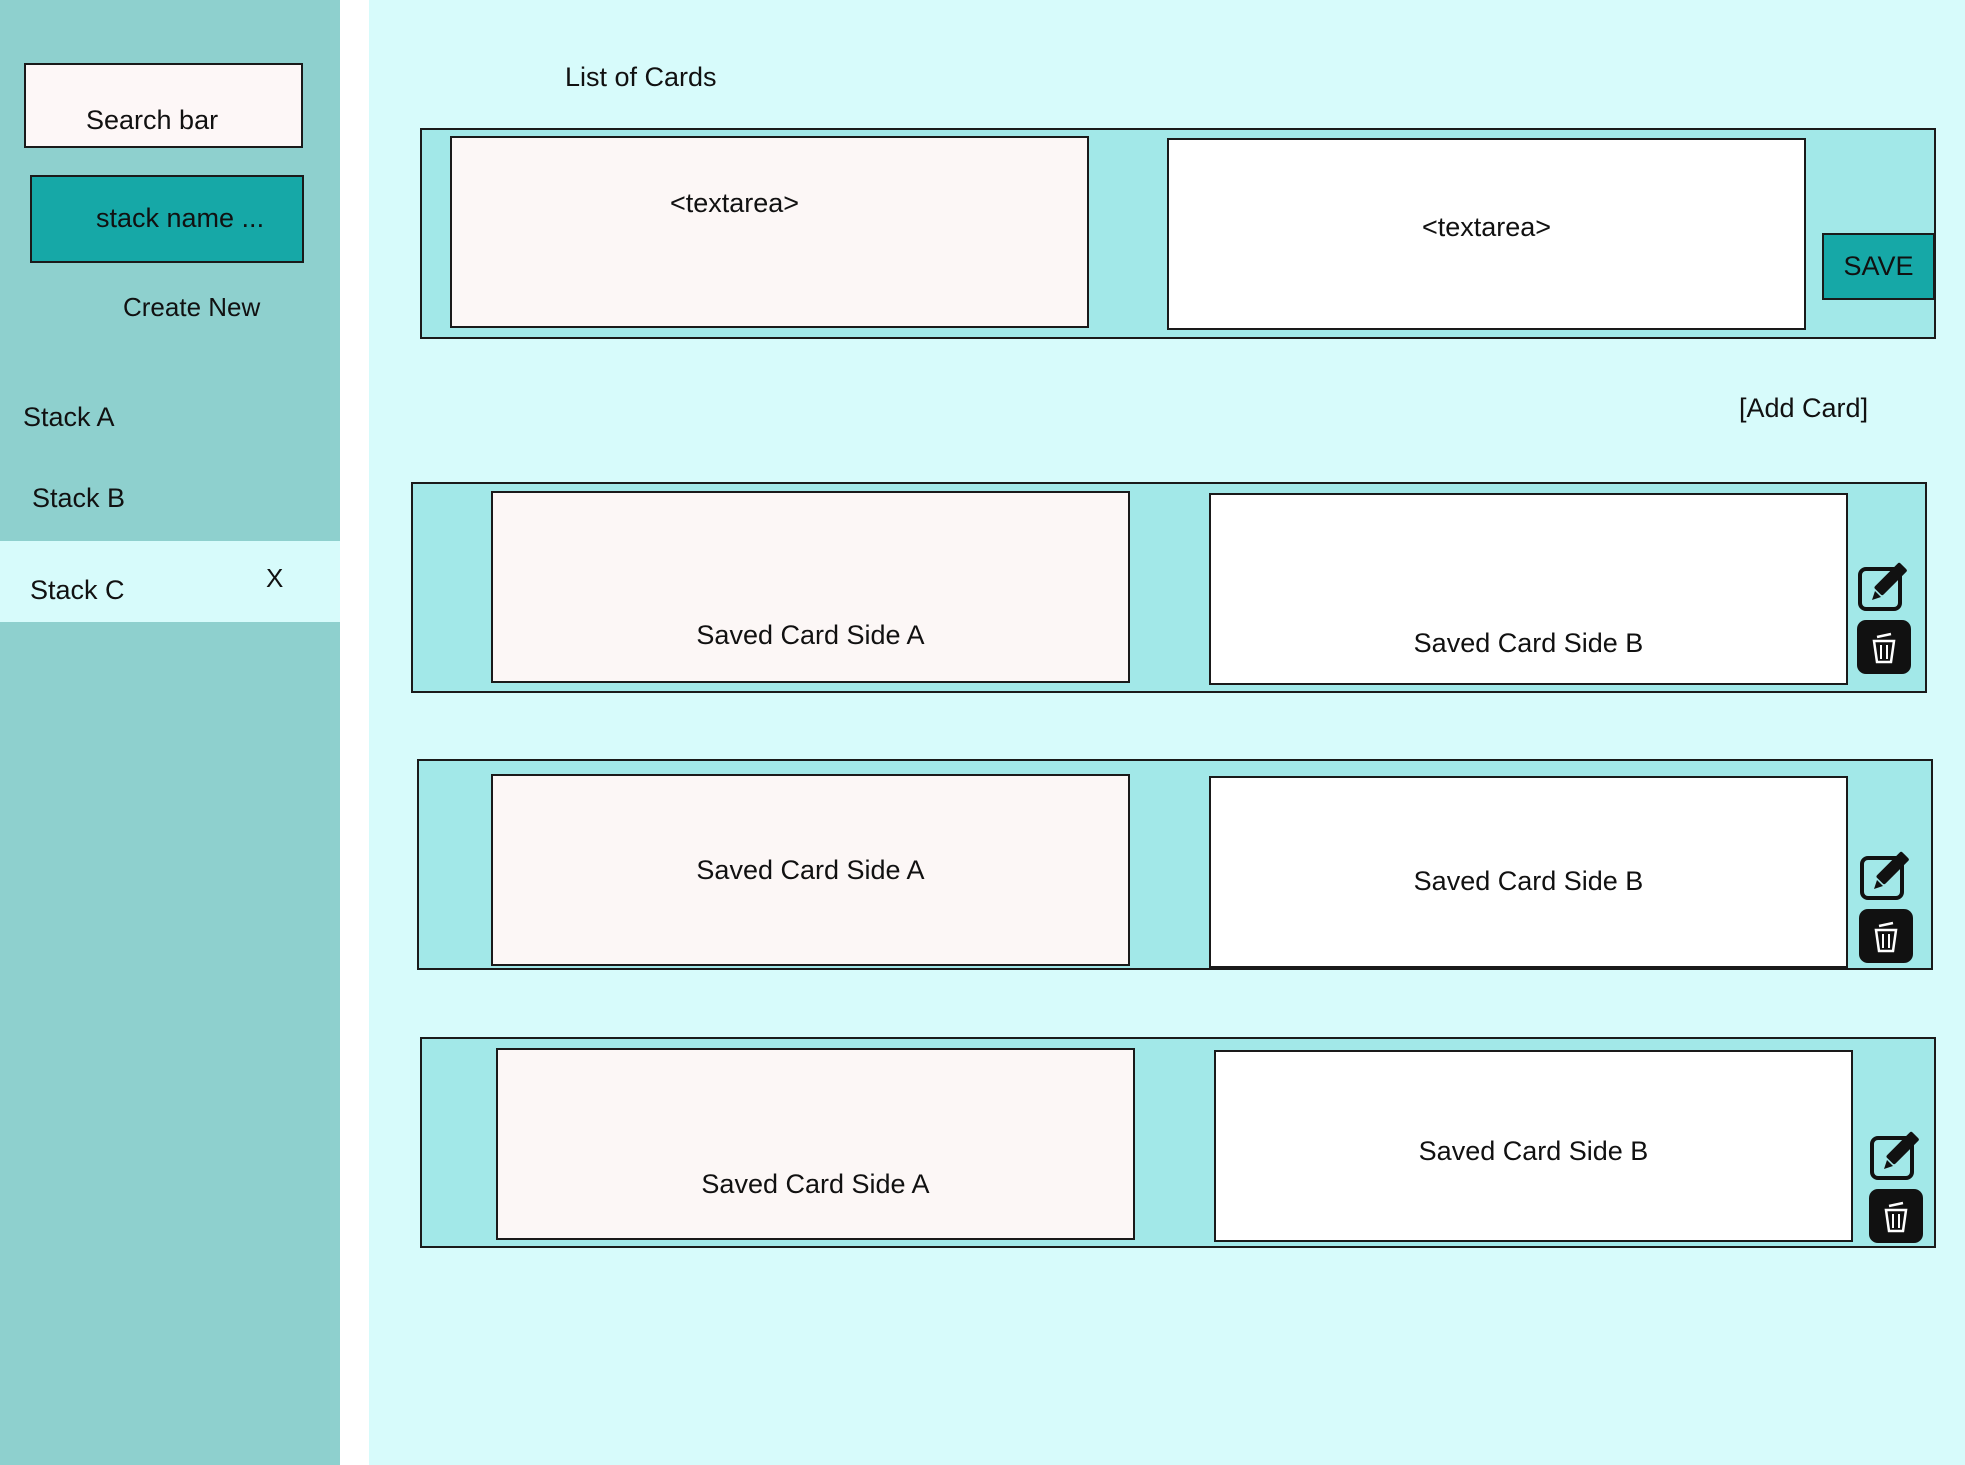  I want to click on add-card-button: [Add Card], so click(1803, 408).